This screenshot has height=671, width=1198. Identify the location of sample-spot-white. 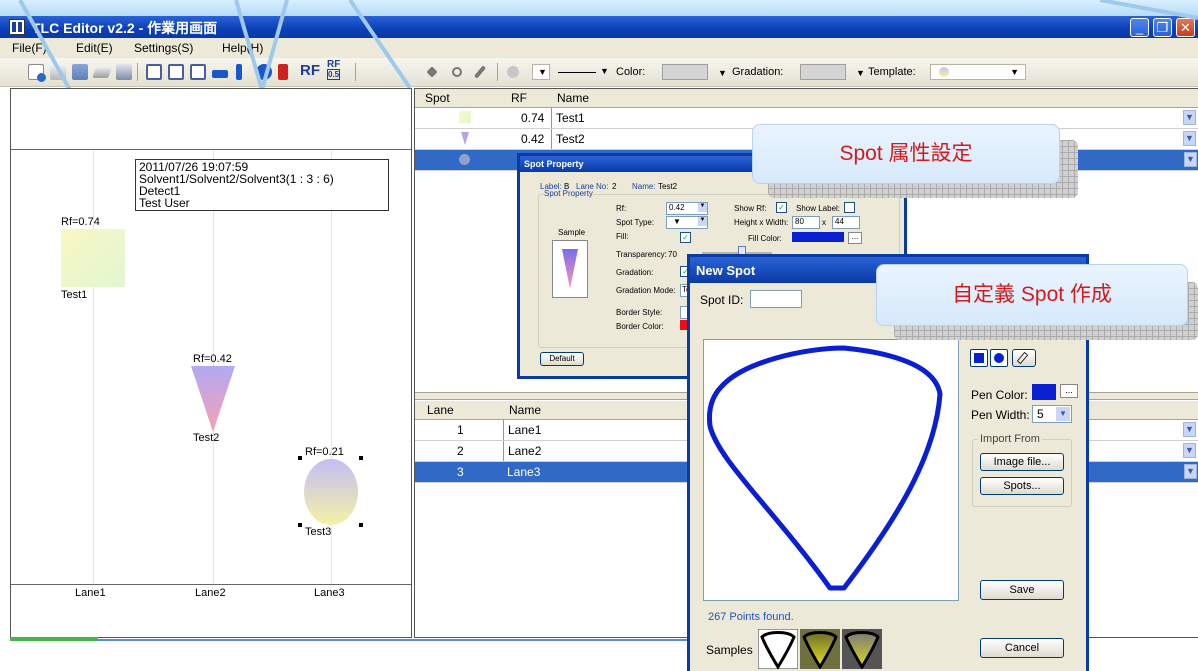
(778, 649).